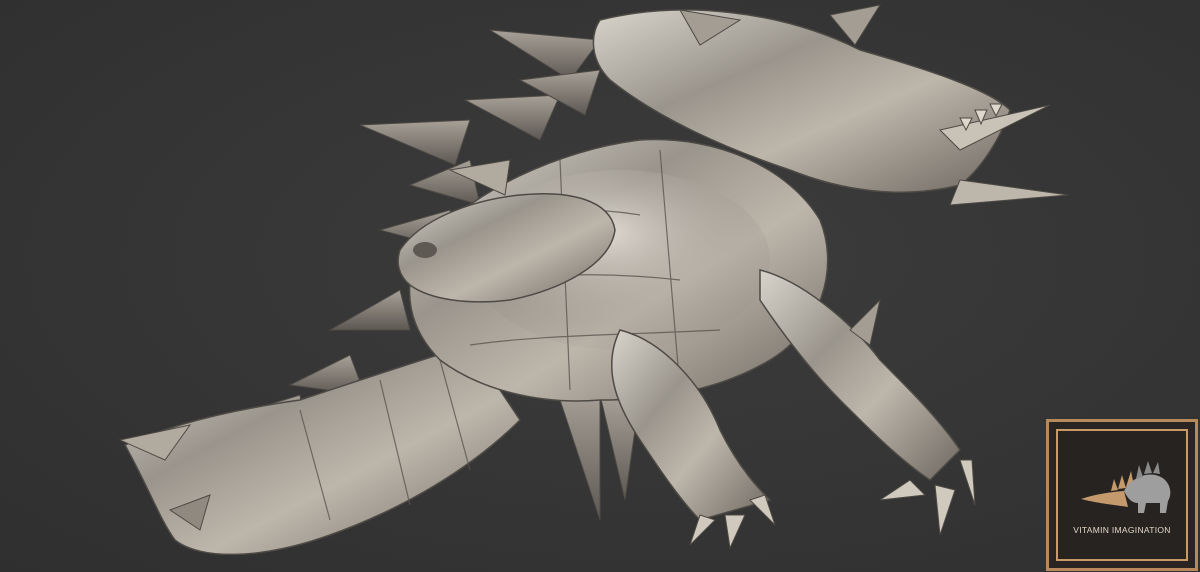 The width and height of the screenshot is (1200, 572). I want to click on watermark-text: VITAMIN IMAGINATION, so click(1122, 530).